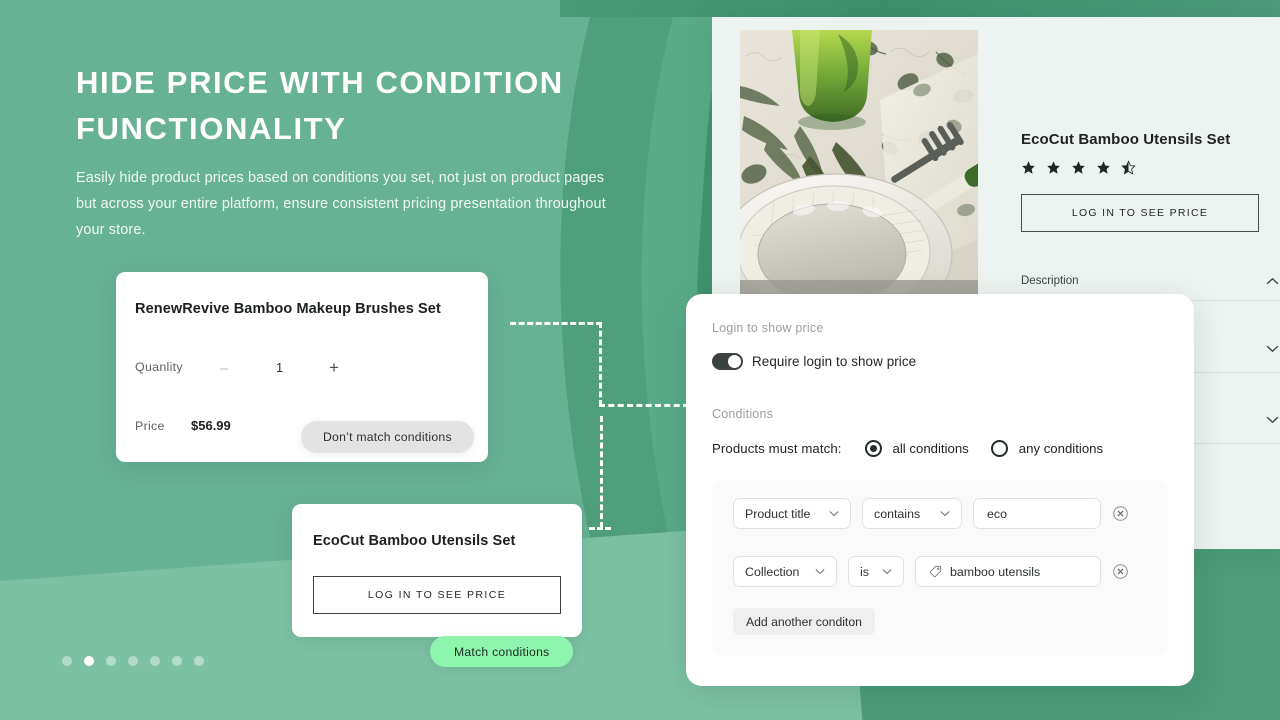  Describe the element at coordinates (1150, 281) in the screenshot. I see `accordion-row-description: Description` at that location.